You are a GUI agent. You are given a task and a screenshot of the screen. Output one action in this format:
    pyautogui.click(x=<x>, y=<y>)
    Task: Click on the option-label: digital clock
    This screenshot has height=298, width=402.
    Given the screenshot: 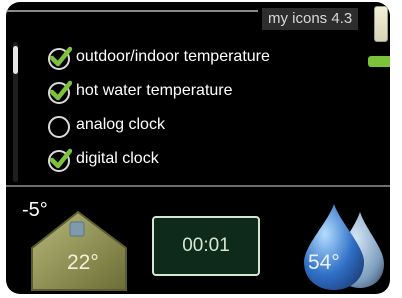 What is the action you would take?
    pyautogui.click(x=117, y=158)
    